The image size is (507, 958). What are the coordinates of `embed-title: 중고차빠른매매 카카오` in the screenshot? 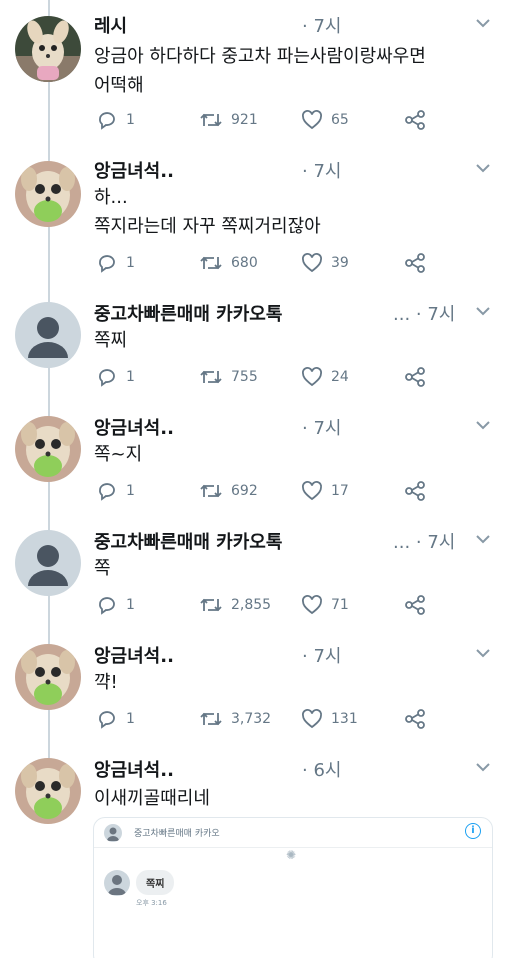 It's located at (177, 834).